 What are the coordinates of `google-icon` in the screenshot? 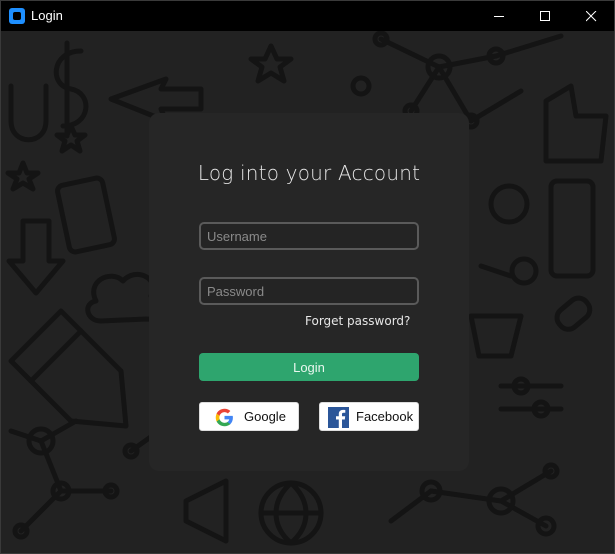 It's located at (224, 417).